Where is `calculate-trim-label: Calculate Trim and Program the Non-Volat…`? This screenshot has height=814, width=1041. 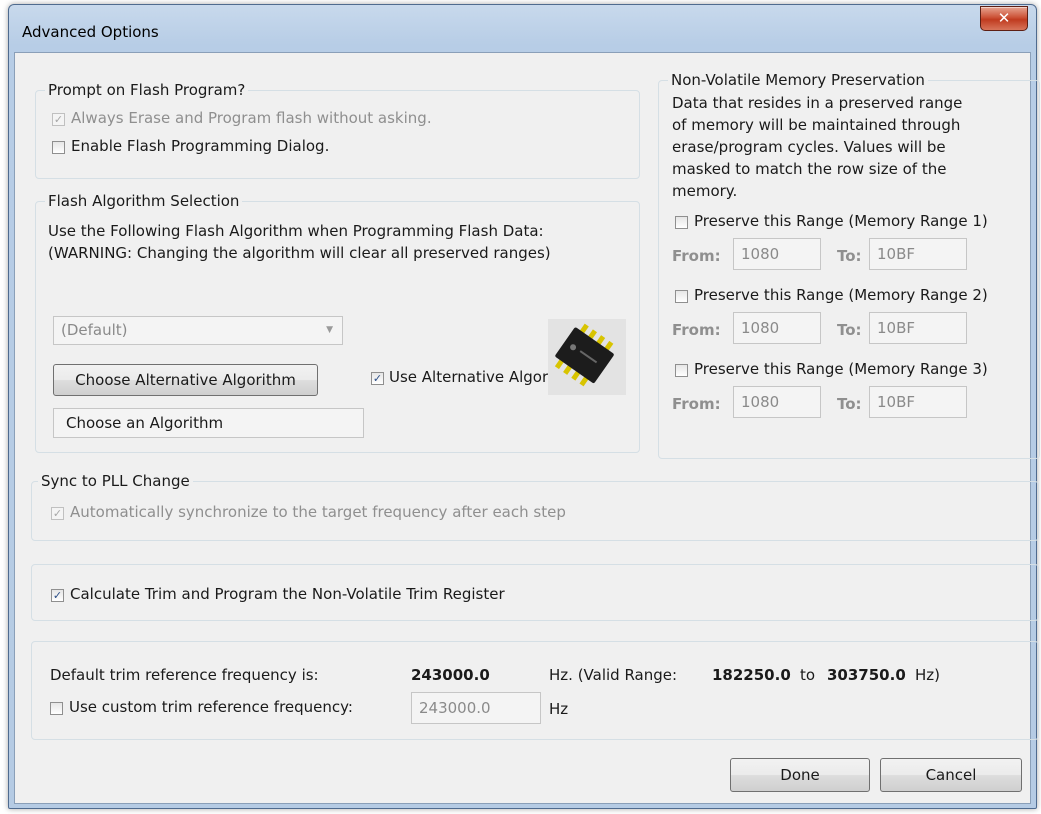
calculate-trim-label: Calculate Trim and Program the Non-Volat… is located at coordinates (287, 594).